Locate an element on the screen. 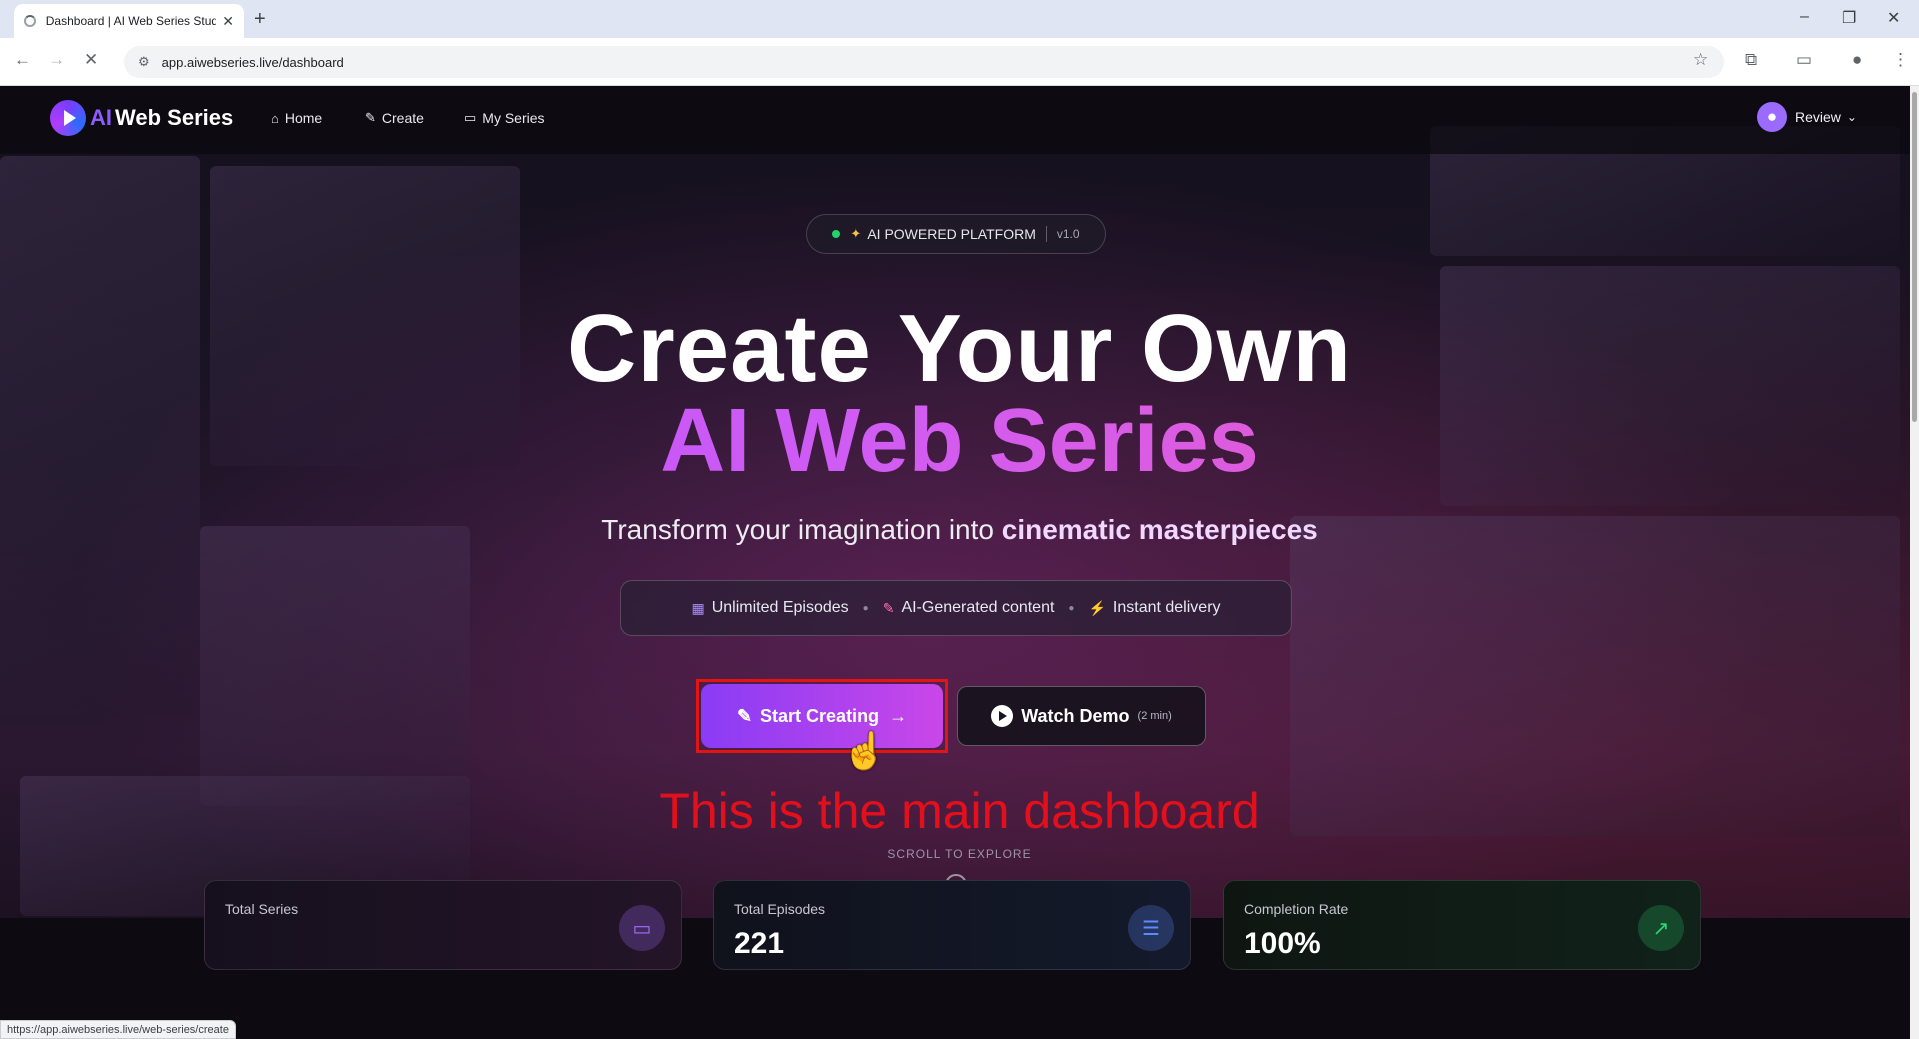  new-tab-button: + is located at coordinates (260, 19).